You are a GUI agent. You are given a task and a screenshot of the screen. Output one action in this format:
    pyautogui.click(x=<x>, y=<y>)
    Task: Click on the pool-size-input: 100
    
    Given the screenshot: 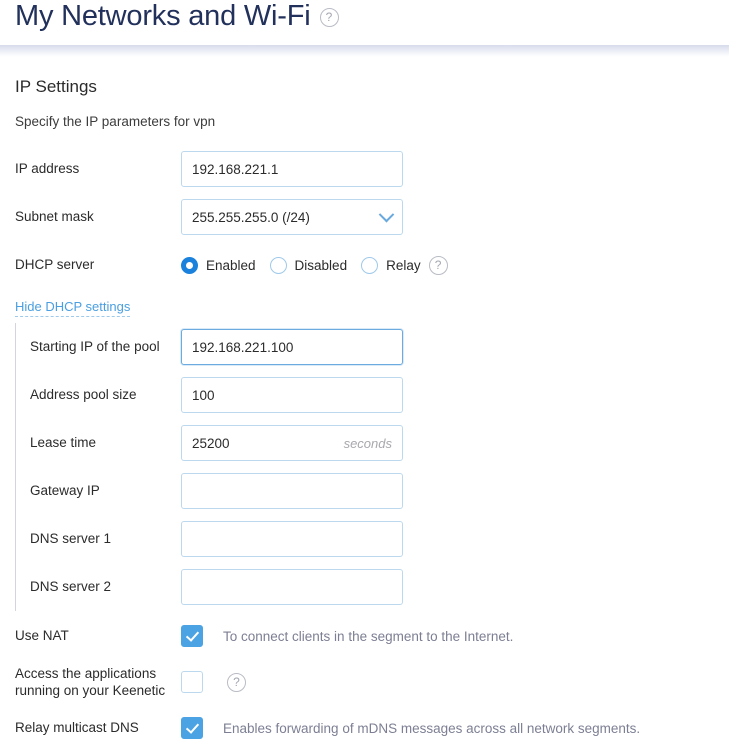 What is the action you would take?
    pyautogui.click(x=292, y=395)
    